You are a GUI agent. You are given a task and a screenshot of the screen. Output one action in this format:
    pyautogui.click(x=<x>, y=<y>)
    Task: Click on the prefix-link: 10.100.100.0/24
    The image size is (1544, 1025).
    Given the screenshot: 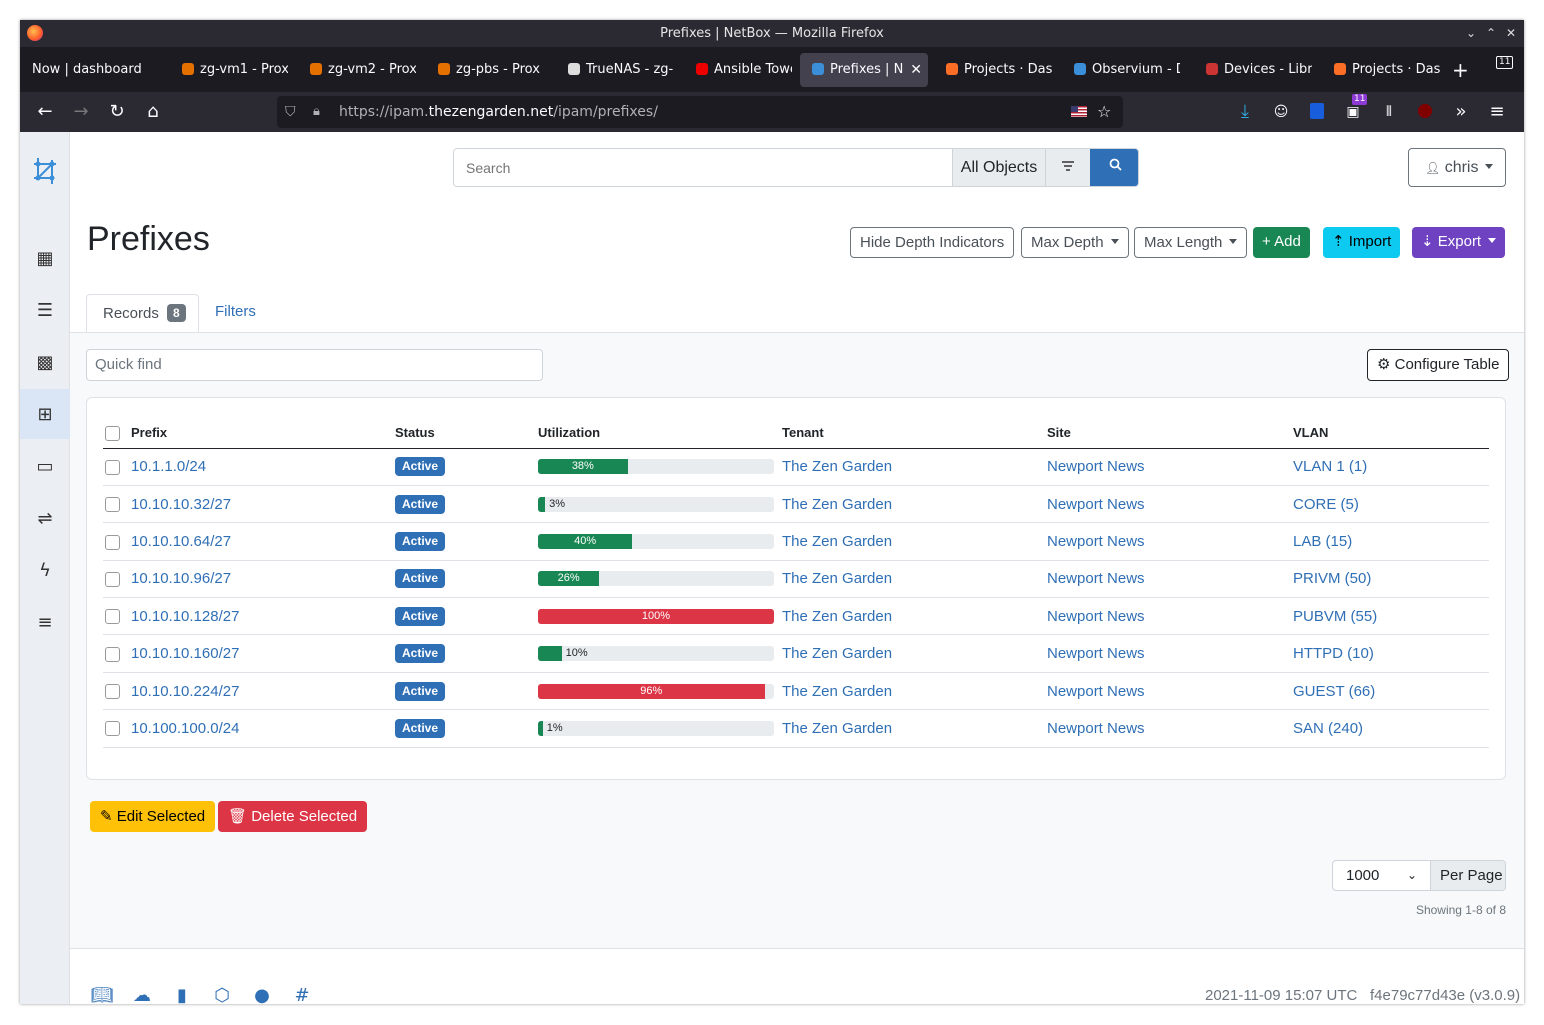 What is the action you would take?
    pyautogui.click(x=185, y=728)
    